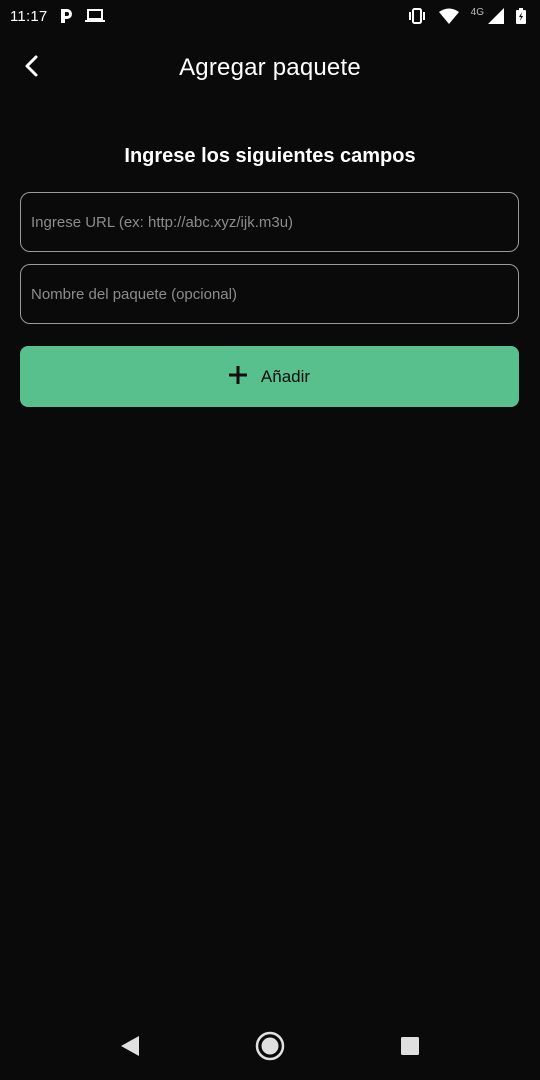  I want to click on add-button: Añadir, so click(269, 376).